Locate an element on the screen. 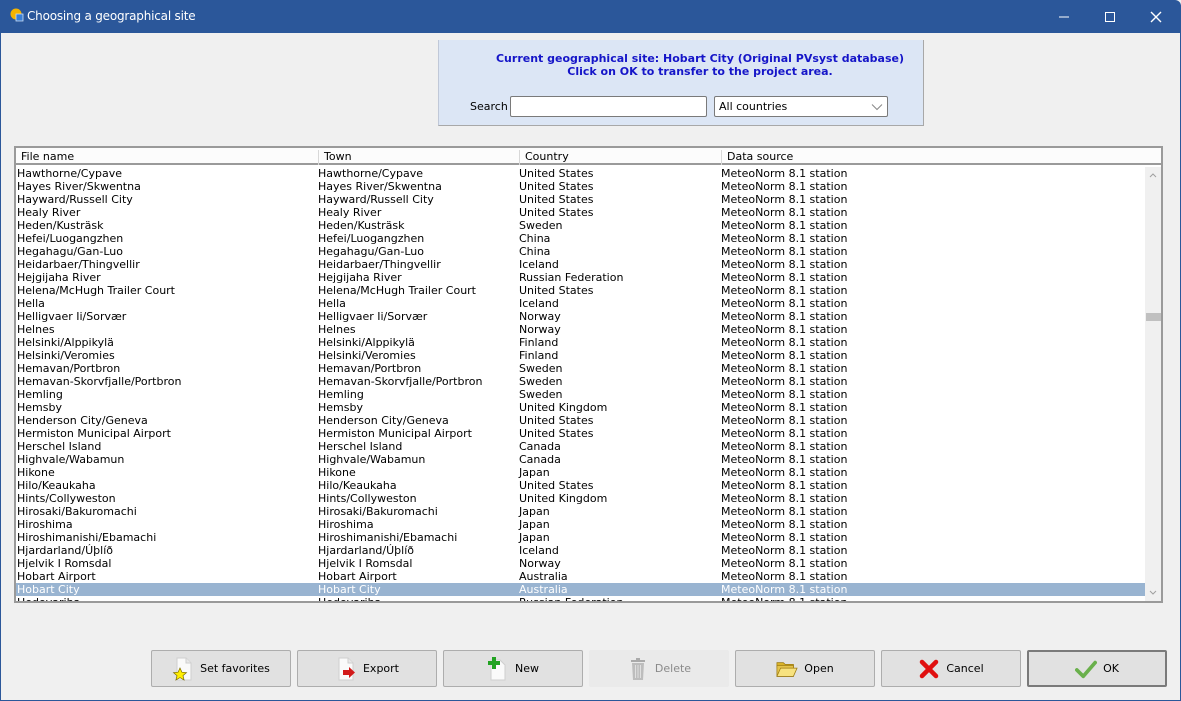  export-button: Export is located at coordinates (367, 668).